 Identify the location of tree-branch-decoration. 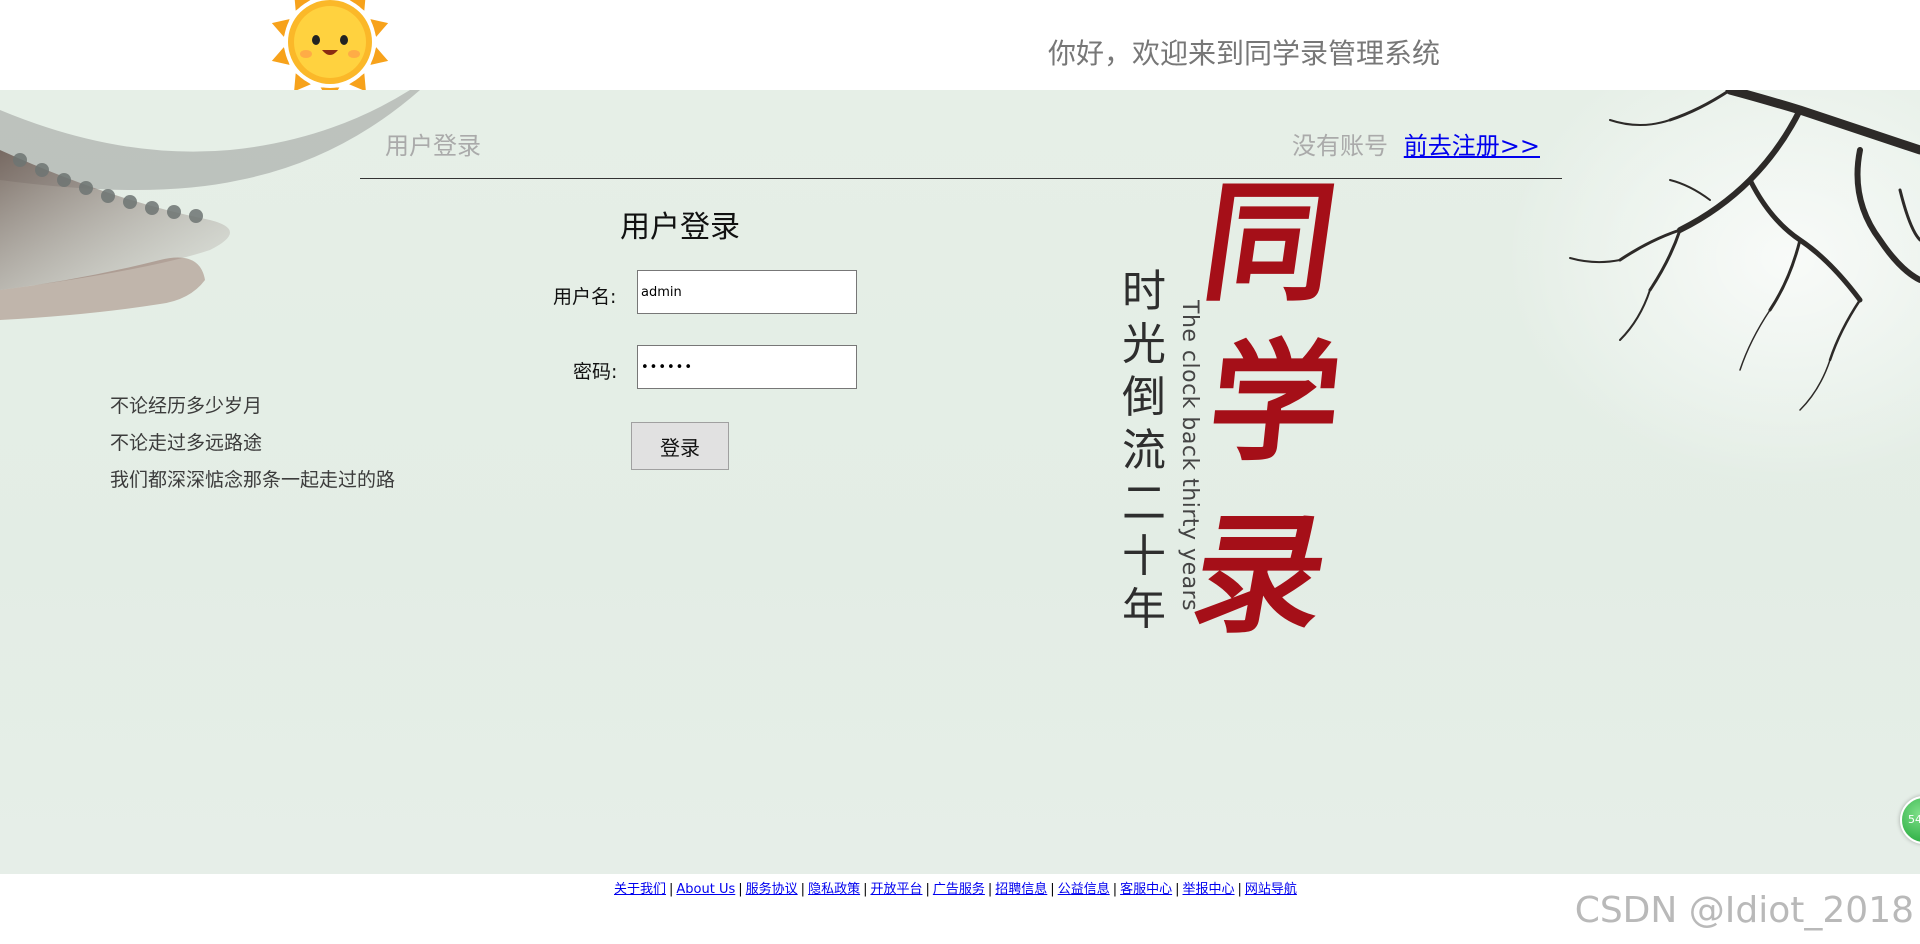
(1744, 250).